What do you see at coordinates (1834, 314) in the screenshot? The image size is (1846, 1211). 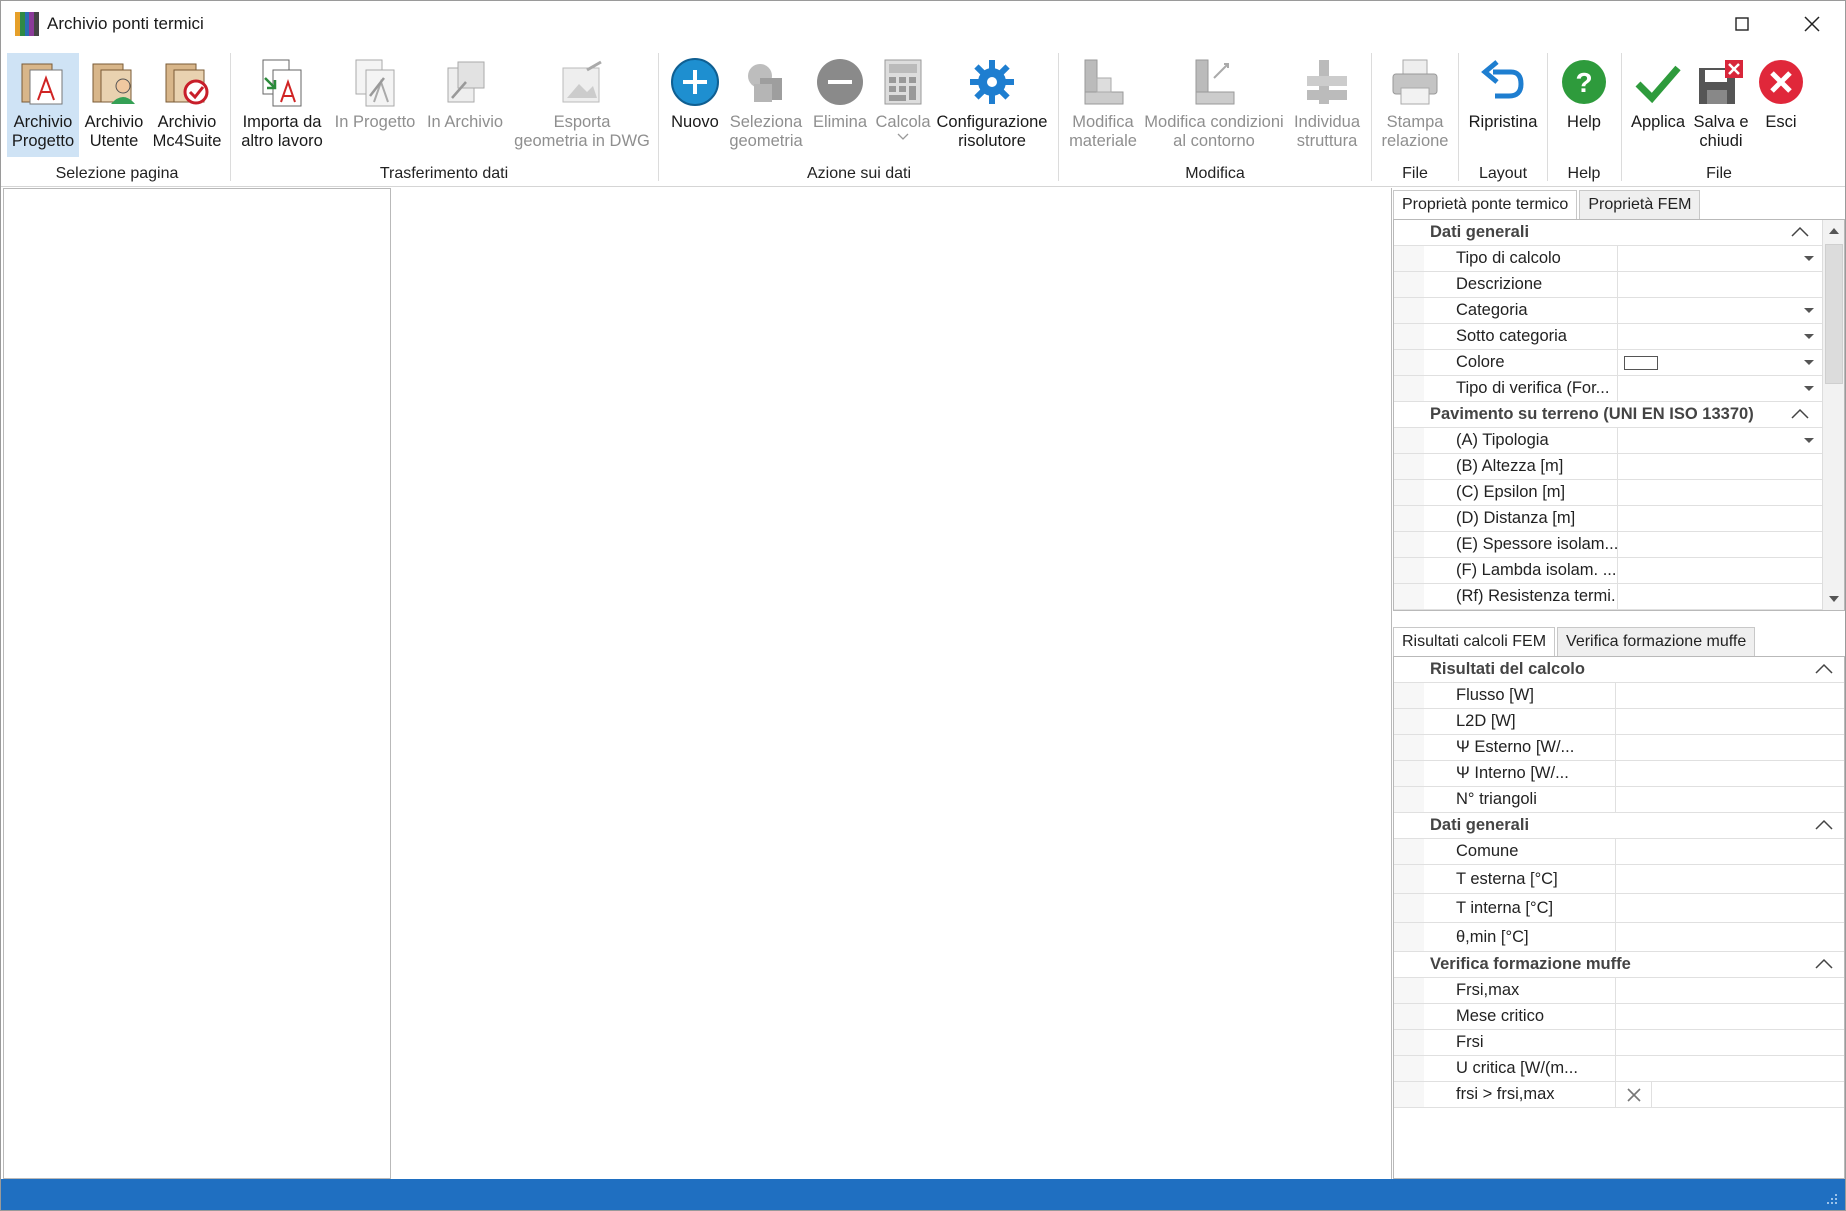 I see `scrollbar-thumb` at bounding box center [1834, 314].